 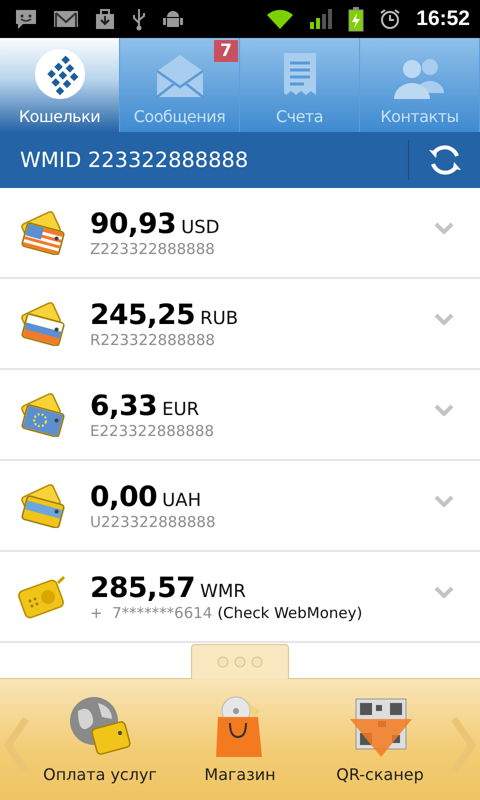 What do you see at coordinates (240, 415) in the screenshot?
I see `purse-row: 6,33 EUR E223322888888` at bounding box center [240, 415].